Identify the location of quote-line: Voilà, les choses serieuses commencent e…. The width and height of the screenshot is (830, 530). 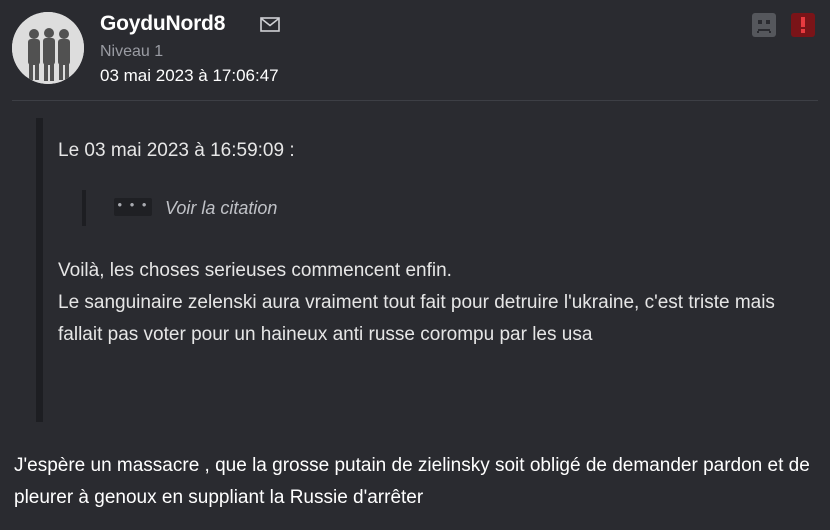
(255, 270).